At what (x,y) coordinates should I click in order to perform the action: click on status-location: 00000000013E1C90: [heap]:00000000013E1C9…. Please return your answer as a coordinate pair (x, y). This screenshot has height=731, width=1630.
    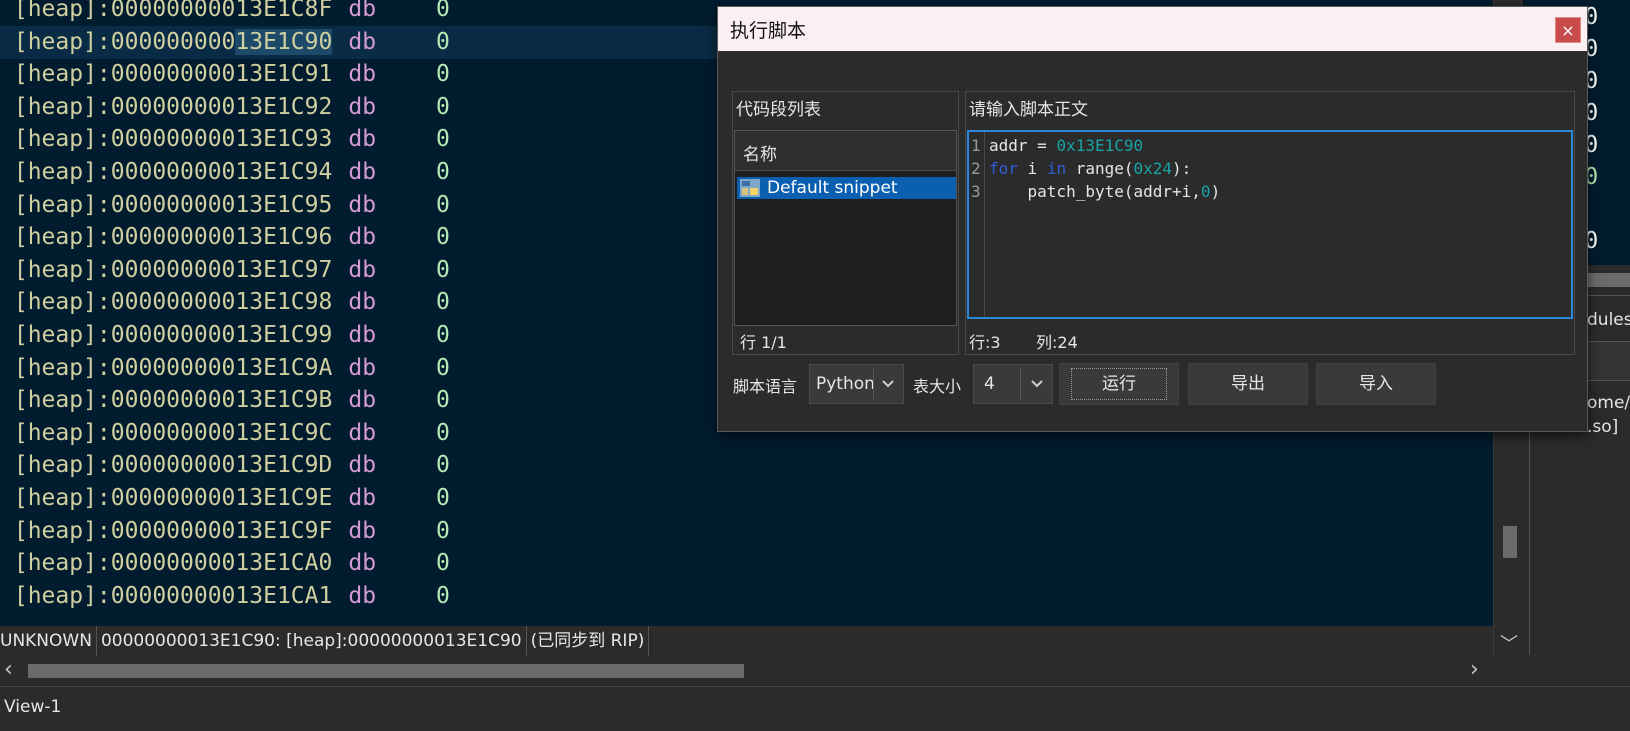
    Looking at the image, I should click on (314, 641).